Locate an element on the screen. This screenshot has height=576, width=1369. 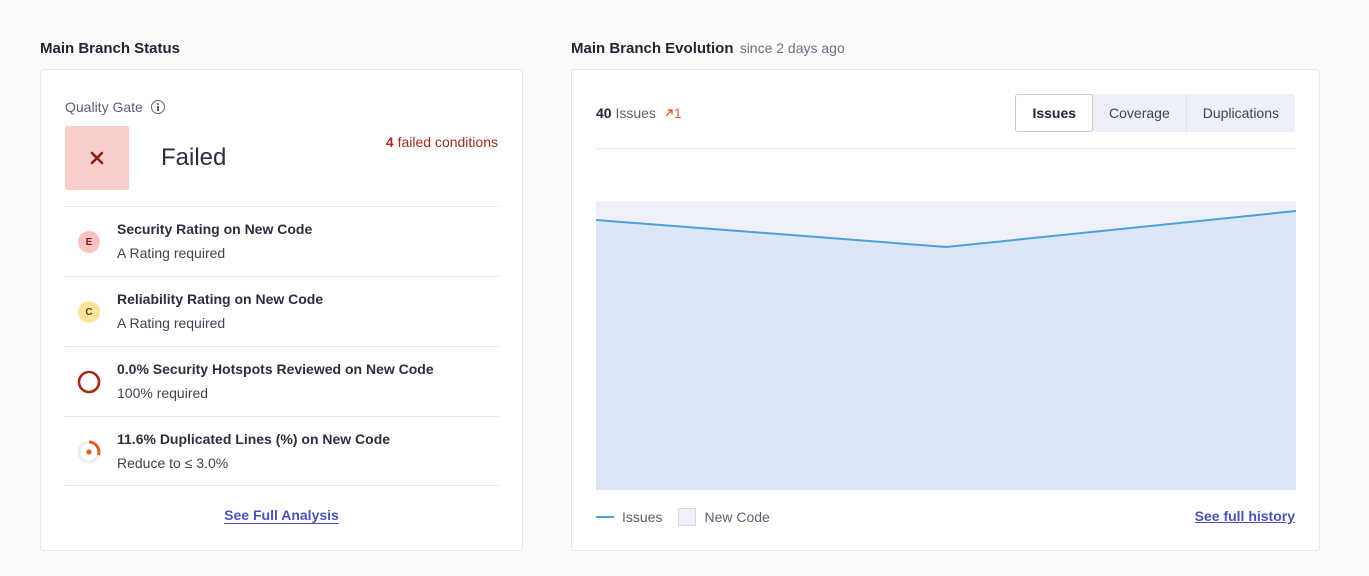
issues-summary: 40 Issues 1 is located at coordinates (639, 113).